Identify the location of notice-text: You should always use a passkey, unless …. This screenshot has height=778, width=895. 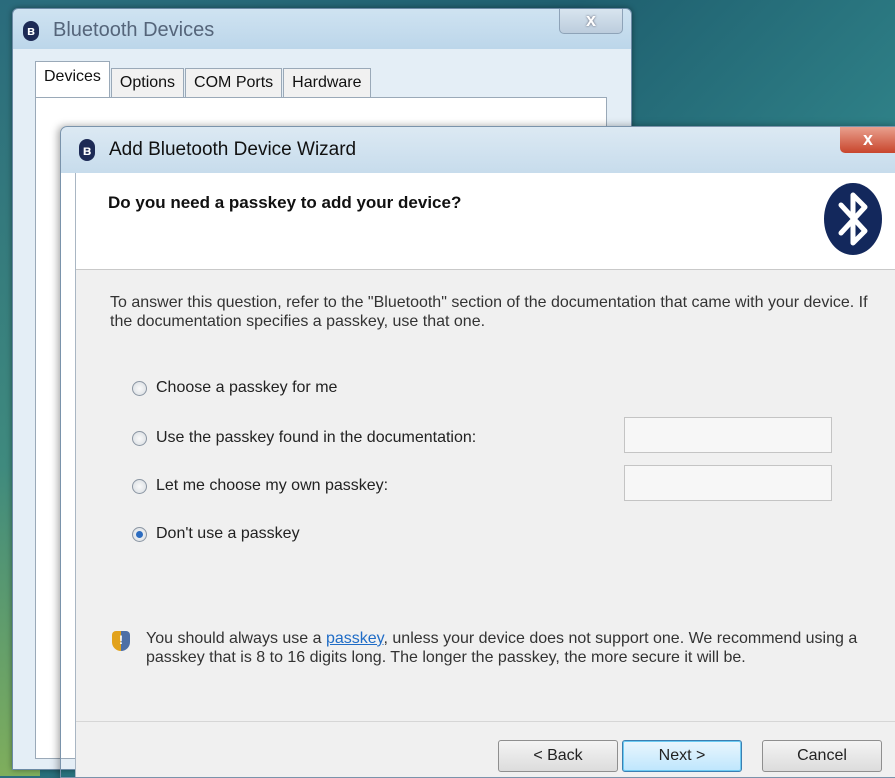
(509, 648).